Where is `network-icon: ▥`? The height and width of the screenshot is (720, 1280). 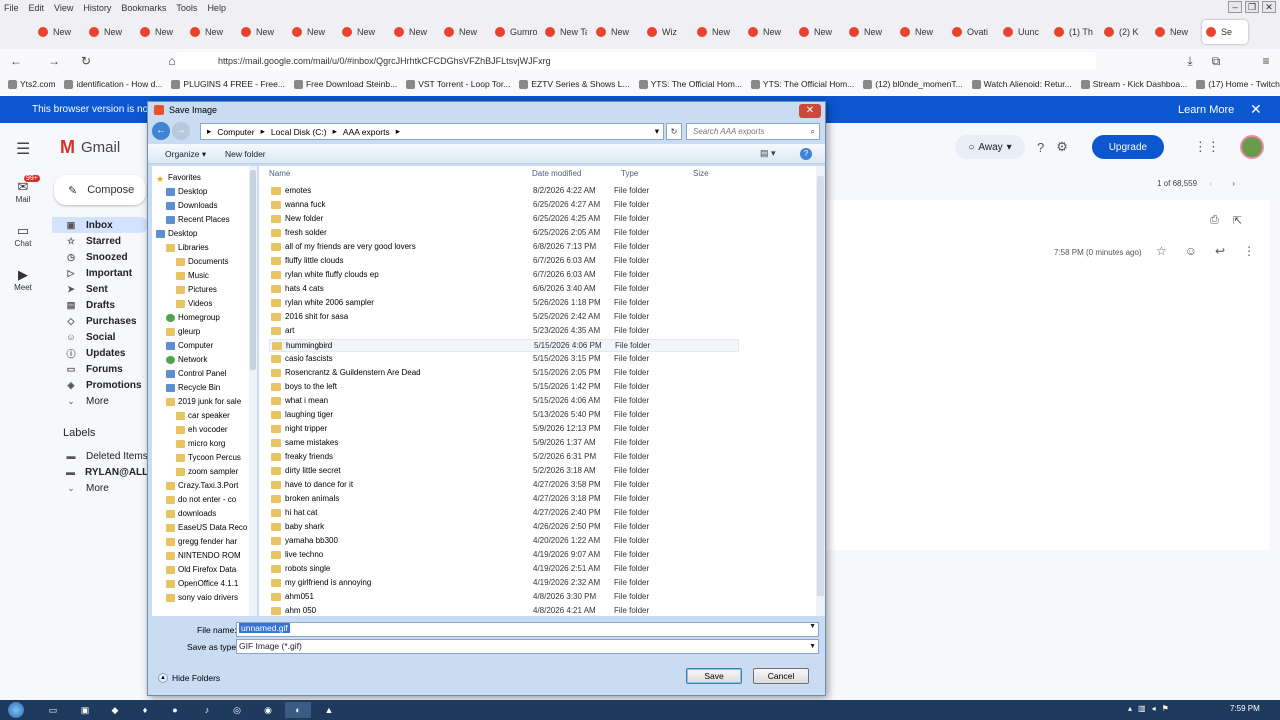
network-icon: ▥ is located at coordinates (1142, 708).